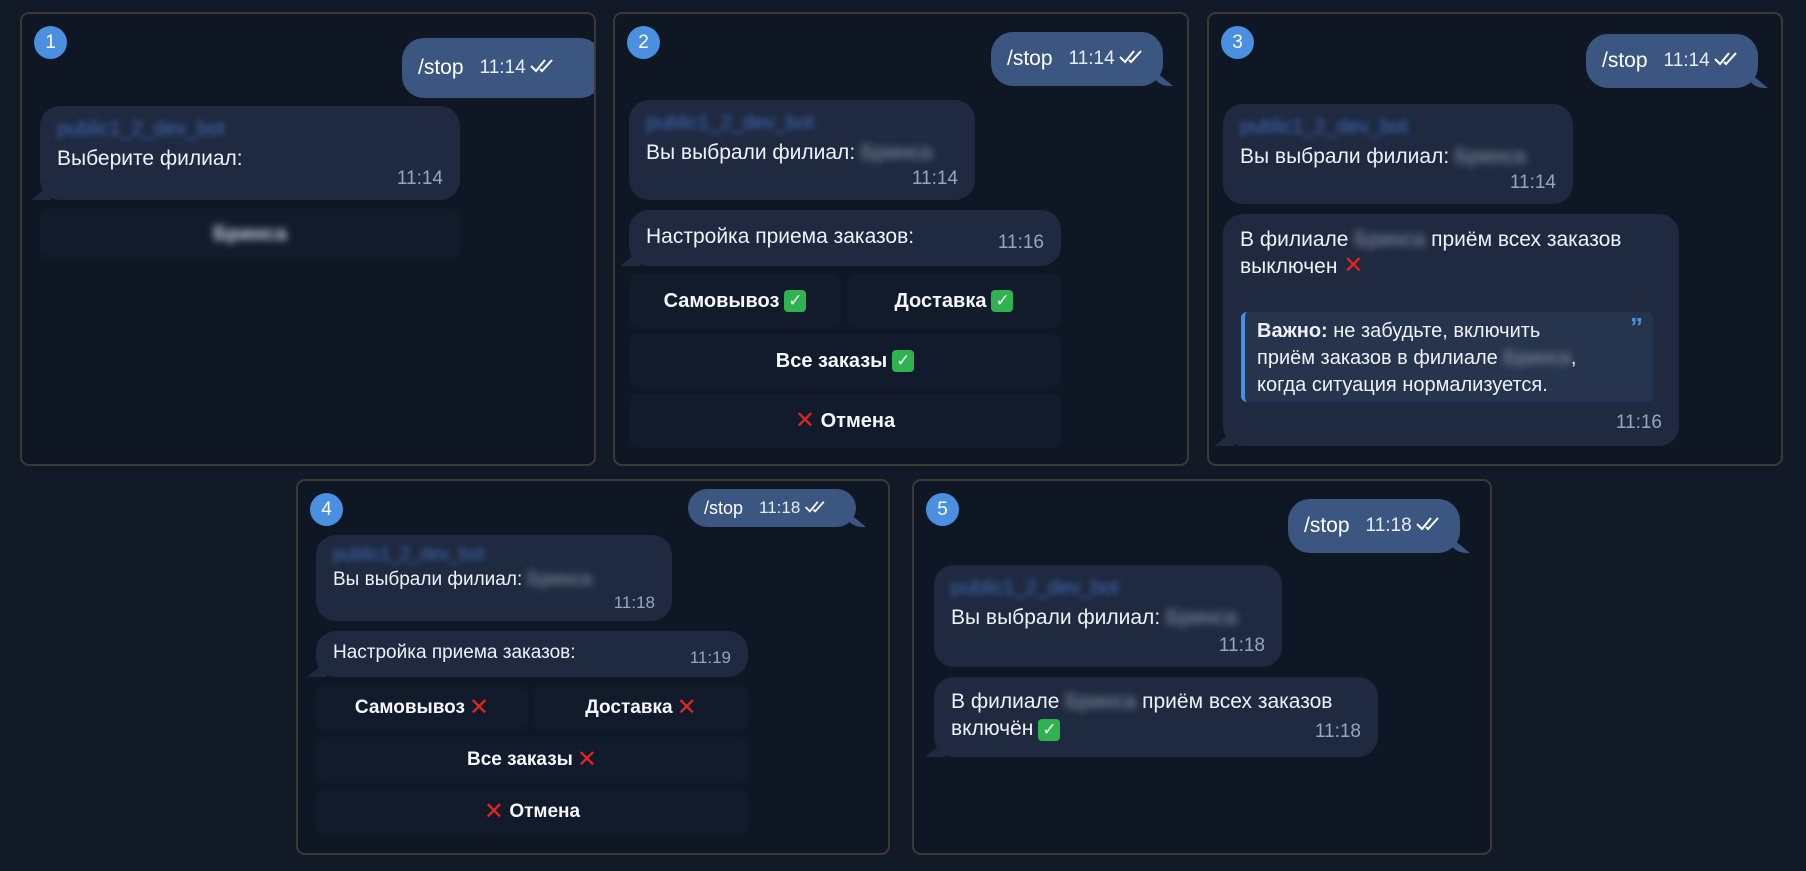 The width and height of the screenshot is (1806, 871). I want to click on step-number: 2, so click(643, 42).